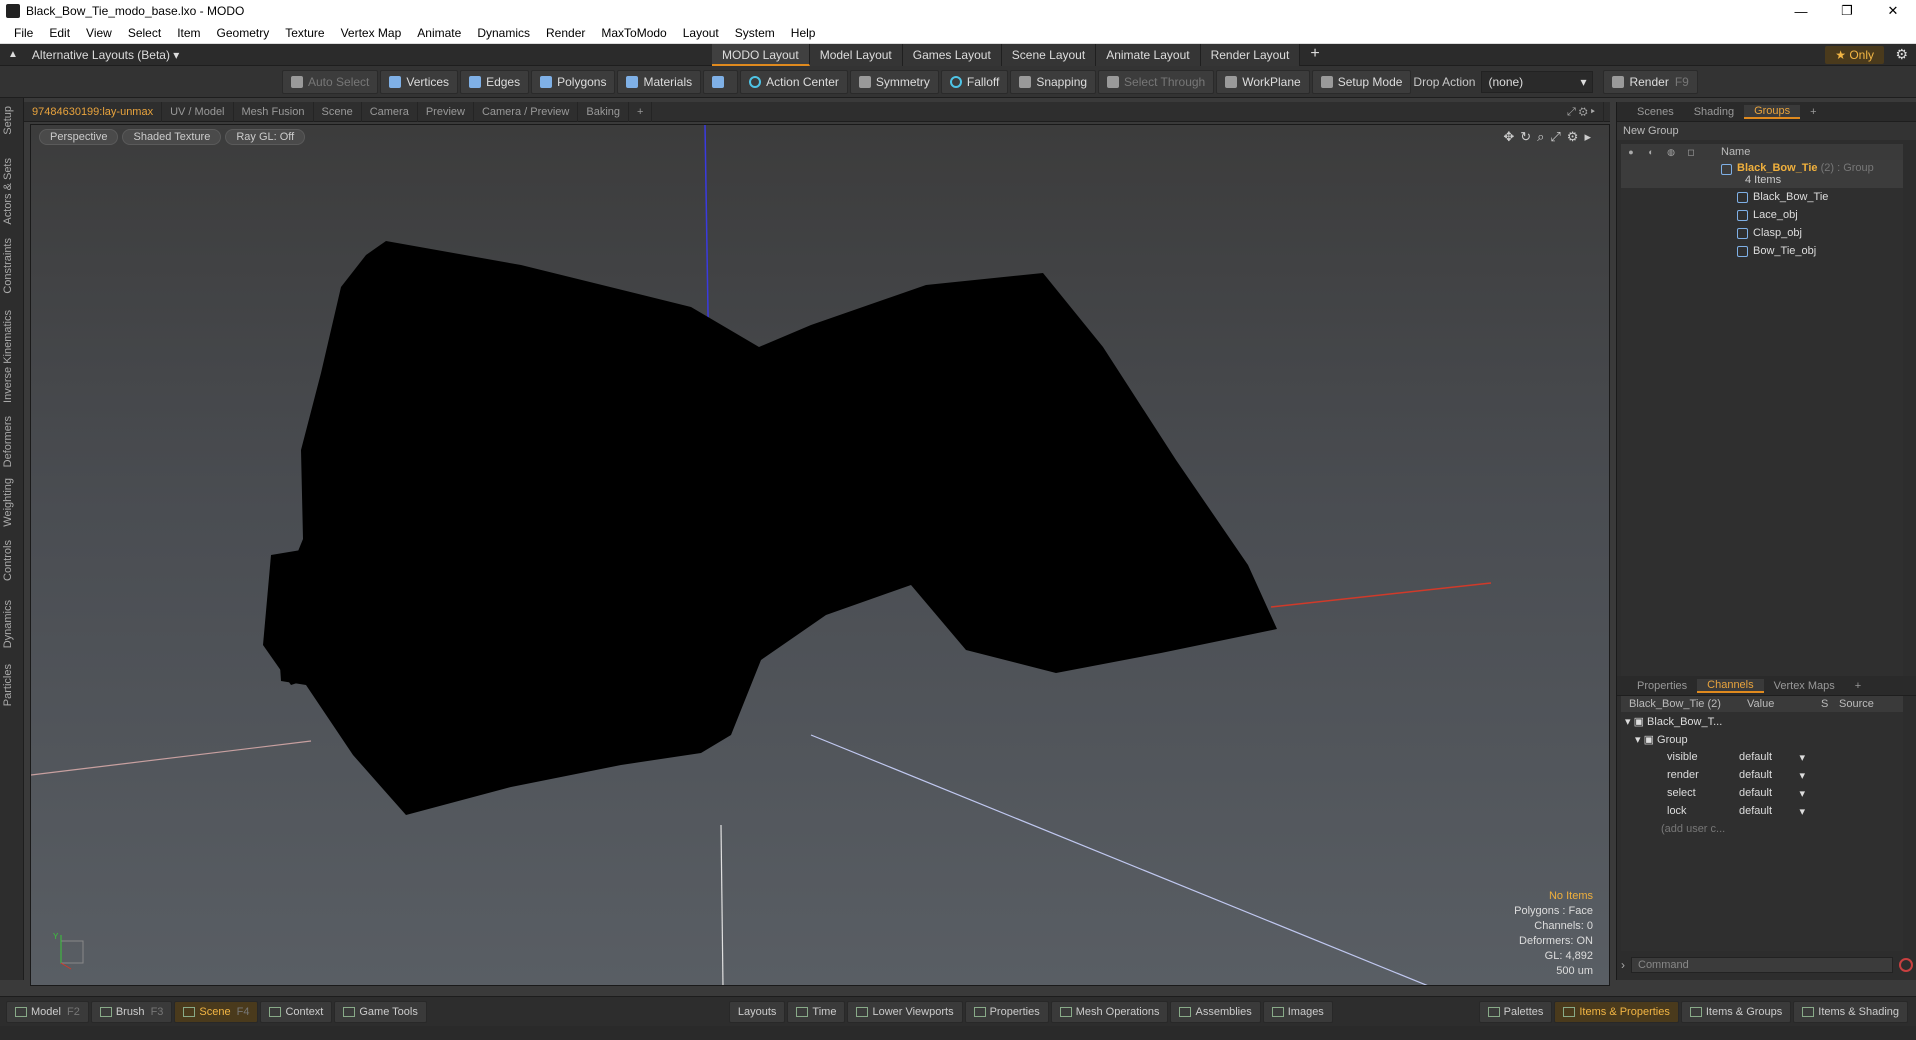 The image size is (1916, 1040). I want to click on tab-vertex-maps: Vertex Maps, so click(1804, 686).